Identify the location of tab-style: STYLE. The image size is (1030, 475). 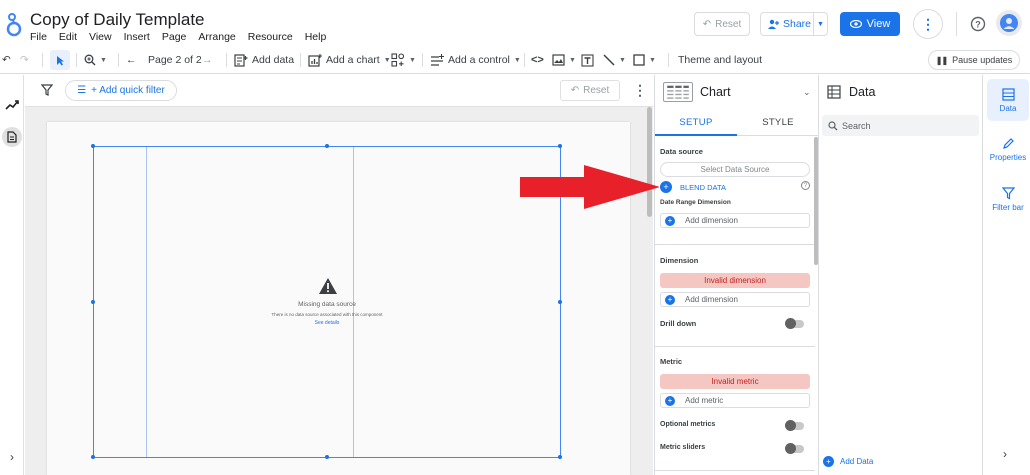
(778, 122).